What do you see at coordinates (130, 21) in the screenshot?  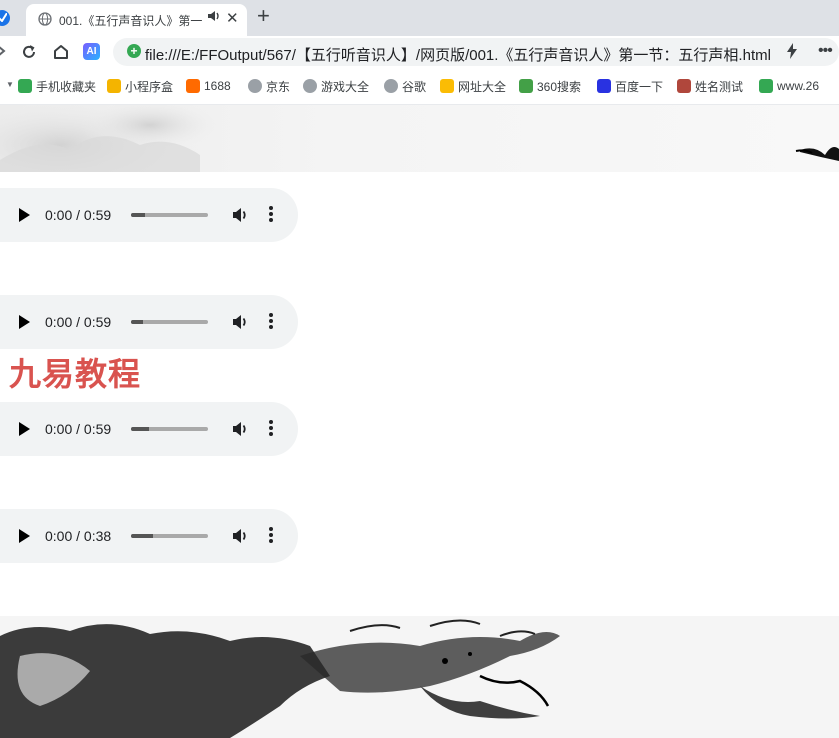 I see `tab-title: 001.《五行声音识人》第一节：五行声相` at bounding box center [130, 21].